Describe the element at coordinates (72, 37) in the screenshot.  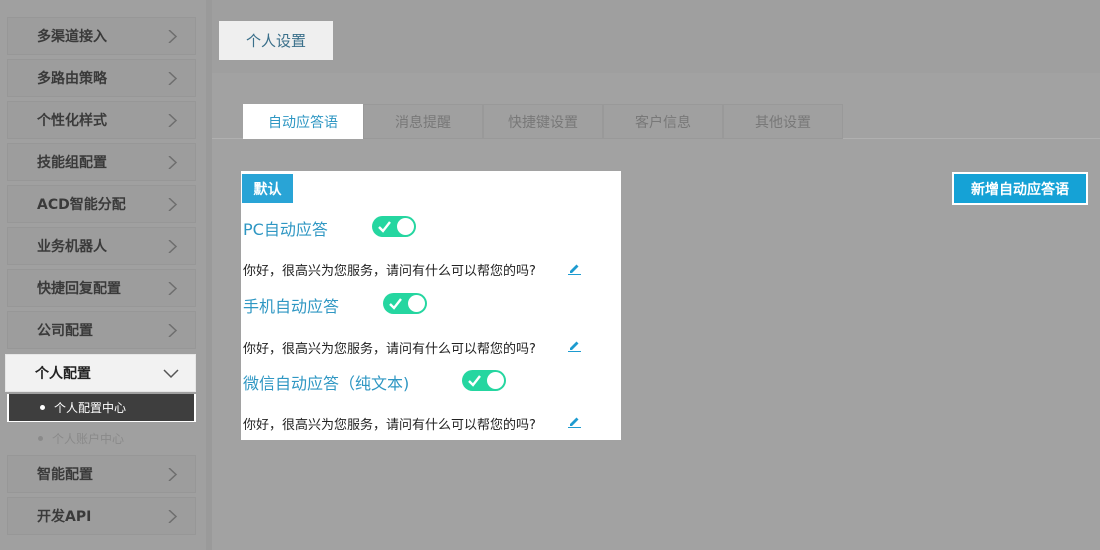
I see `sidebar-item-label: 多渠道接入` at that location.